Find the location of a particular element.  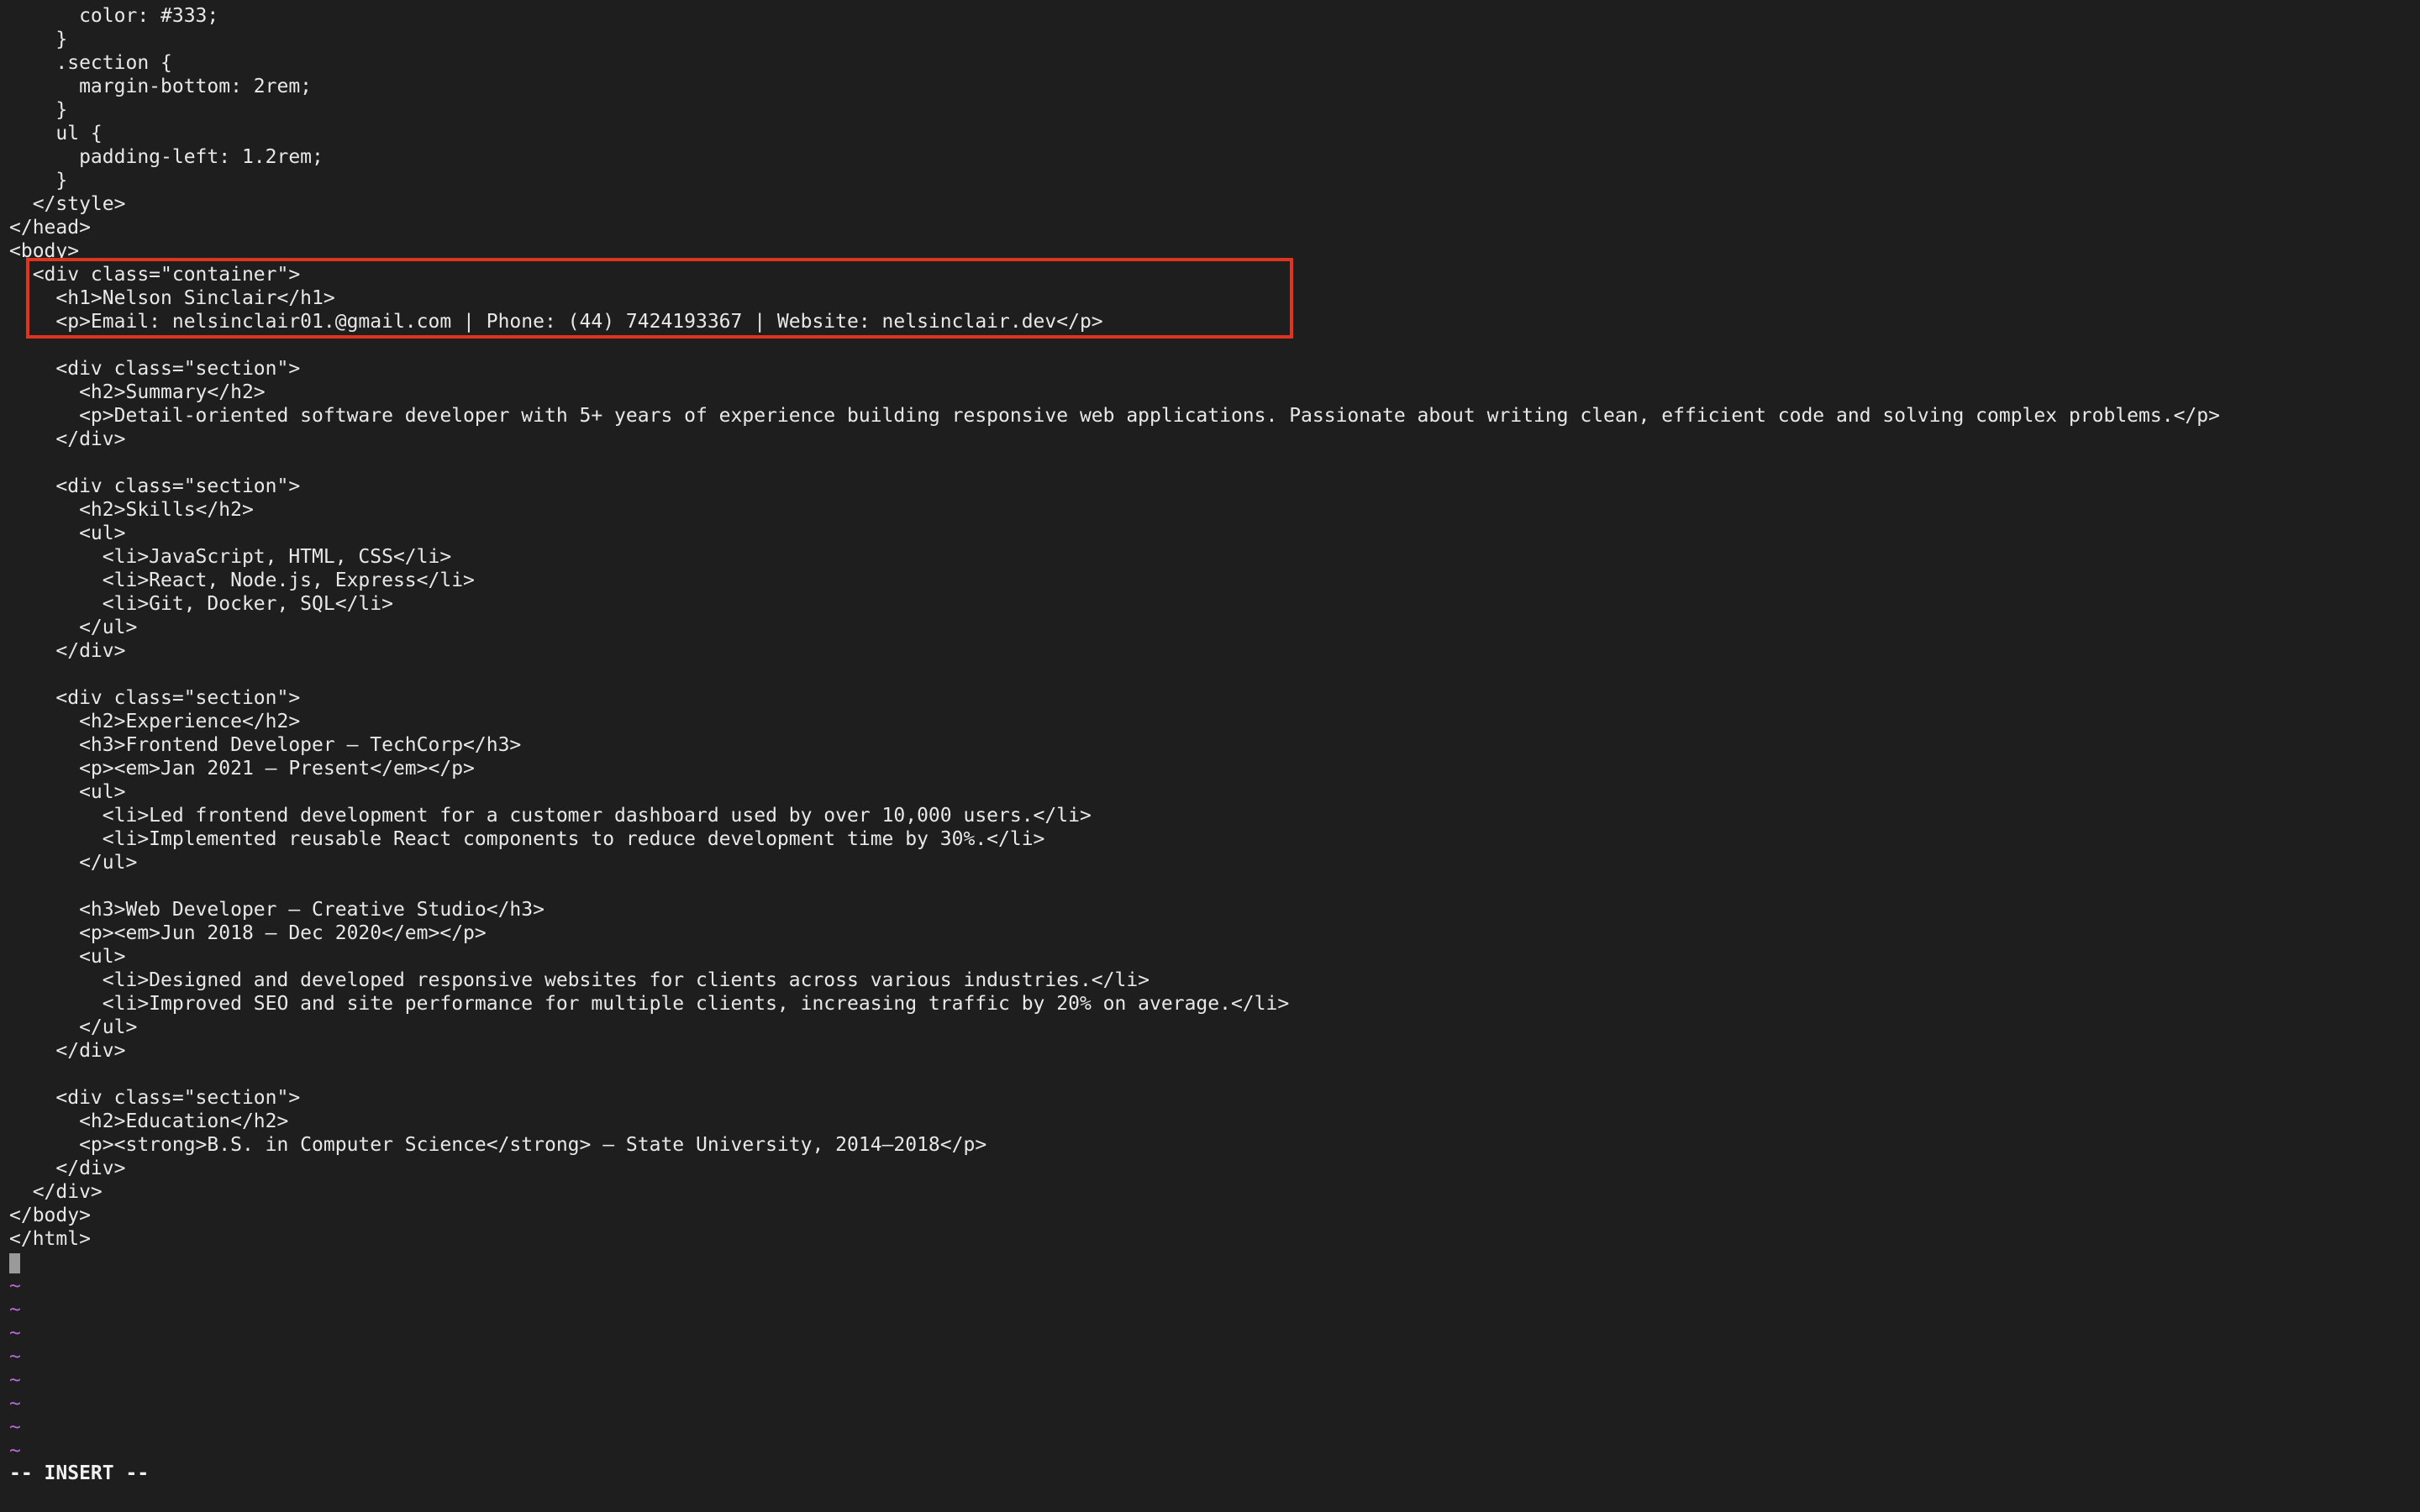

code-line: </head> is located at coordinates (1114, 227).